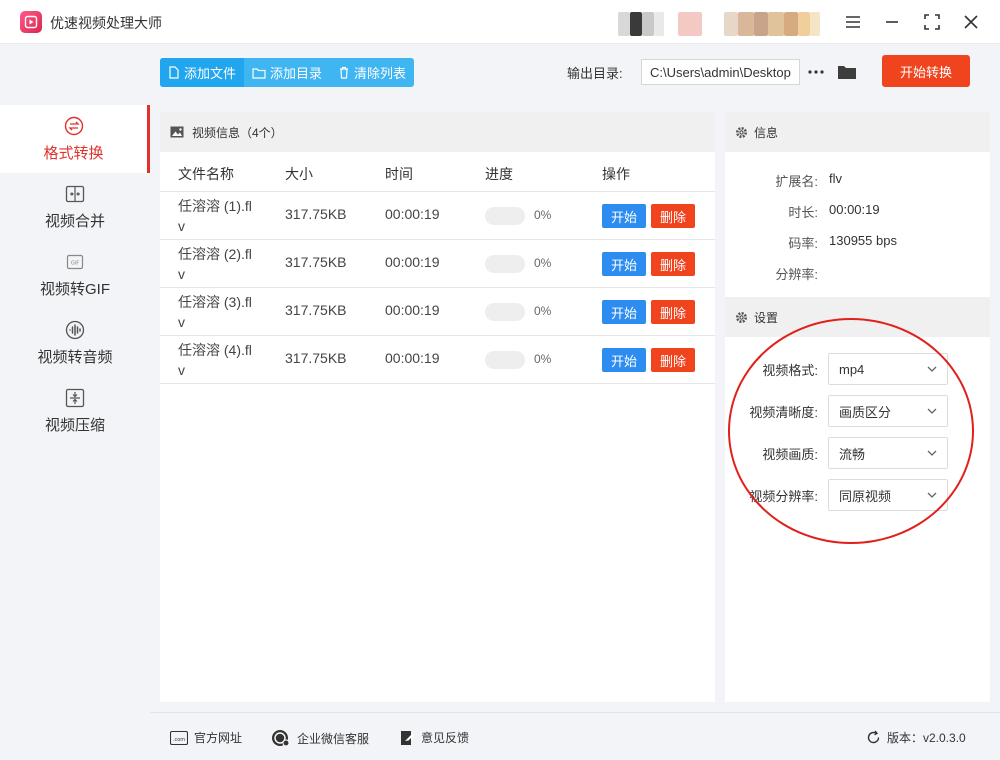 This screenshot has height=760, width=1000. I want to click on progress-bar, so click(505, 360).